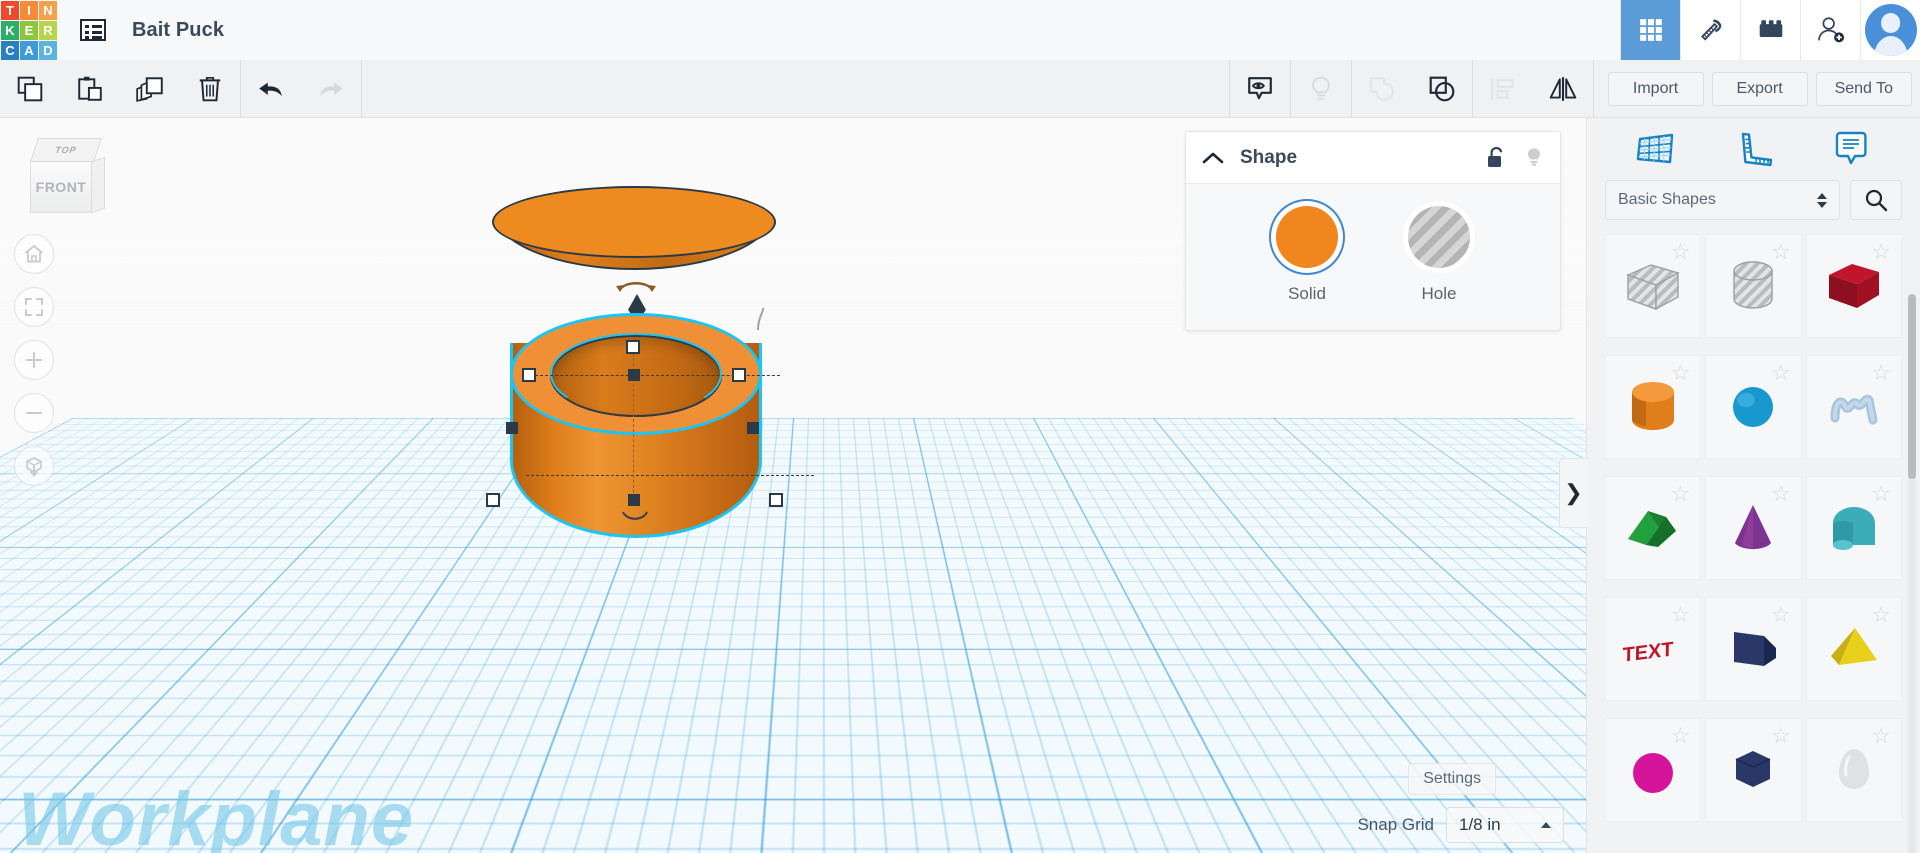 This screenshot has width=1920, height=853. What do you see at coordinates (650, 378) in the screenshot?
I see `bait-puck-model` at bounding box center [650, 378].